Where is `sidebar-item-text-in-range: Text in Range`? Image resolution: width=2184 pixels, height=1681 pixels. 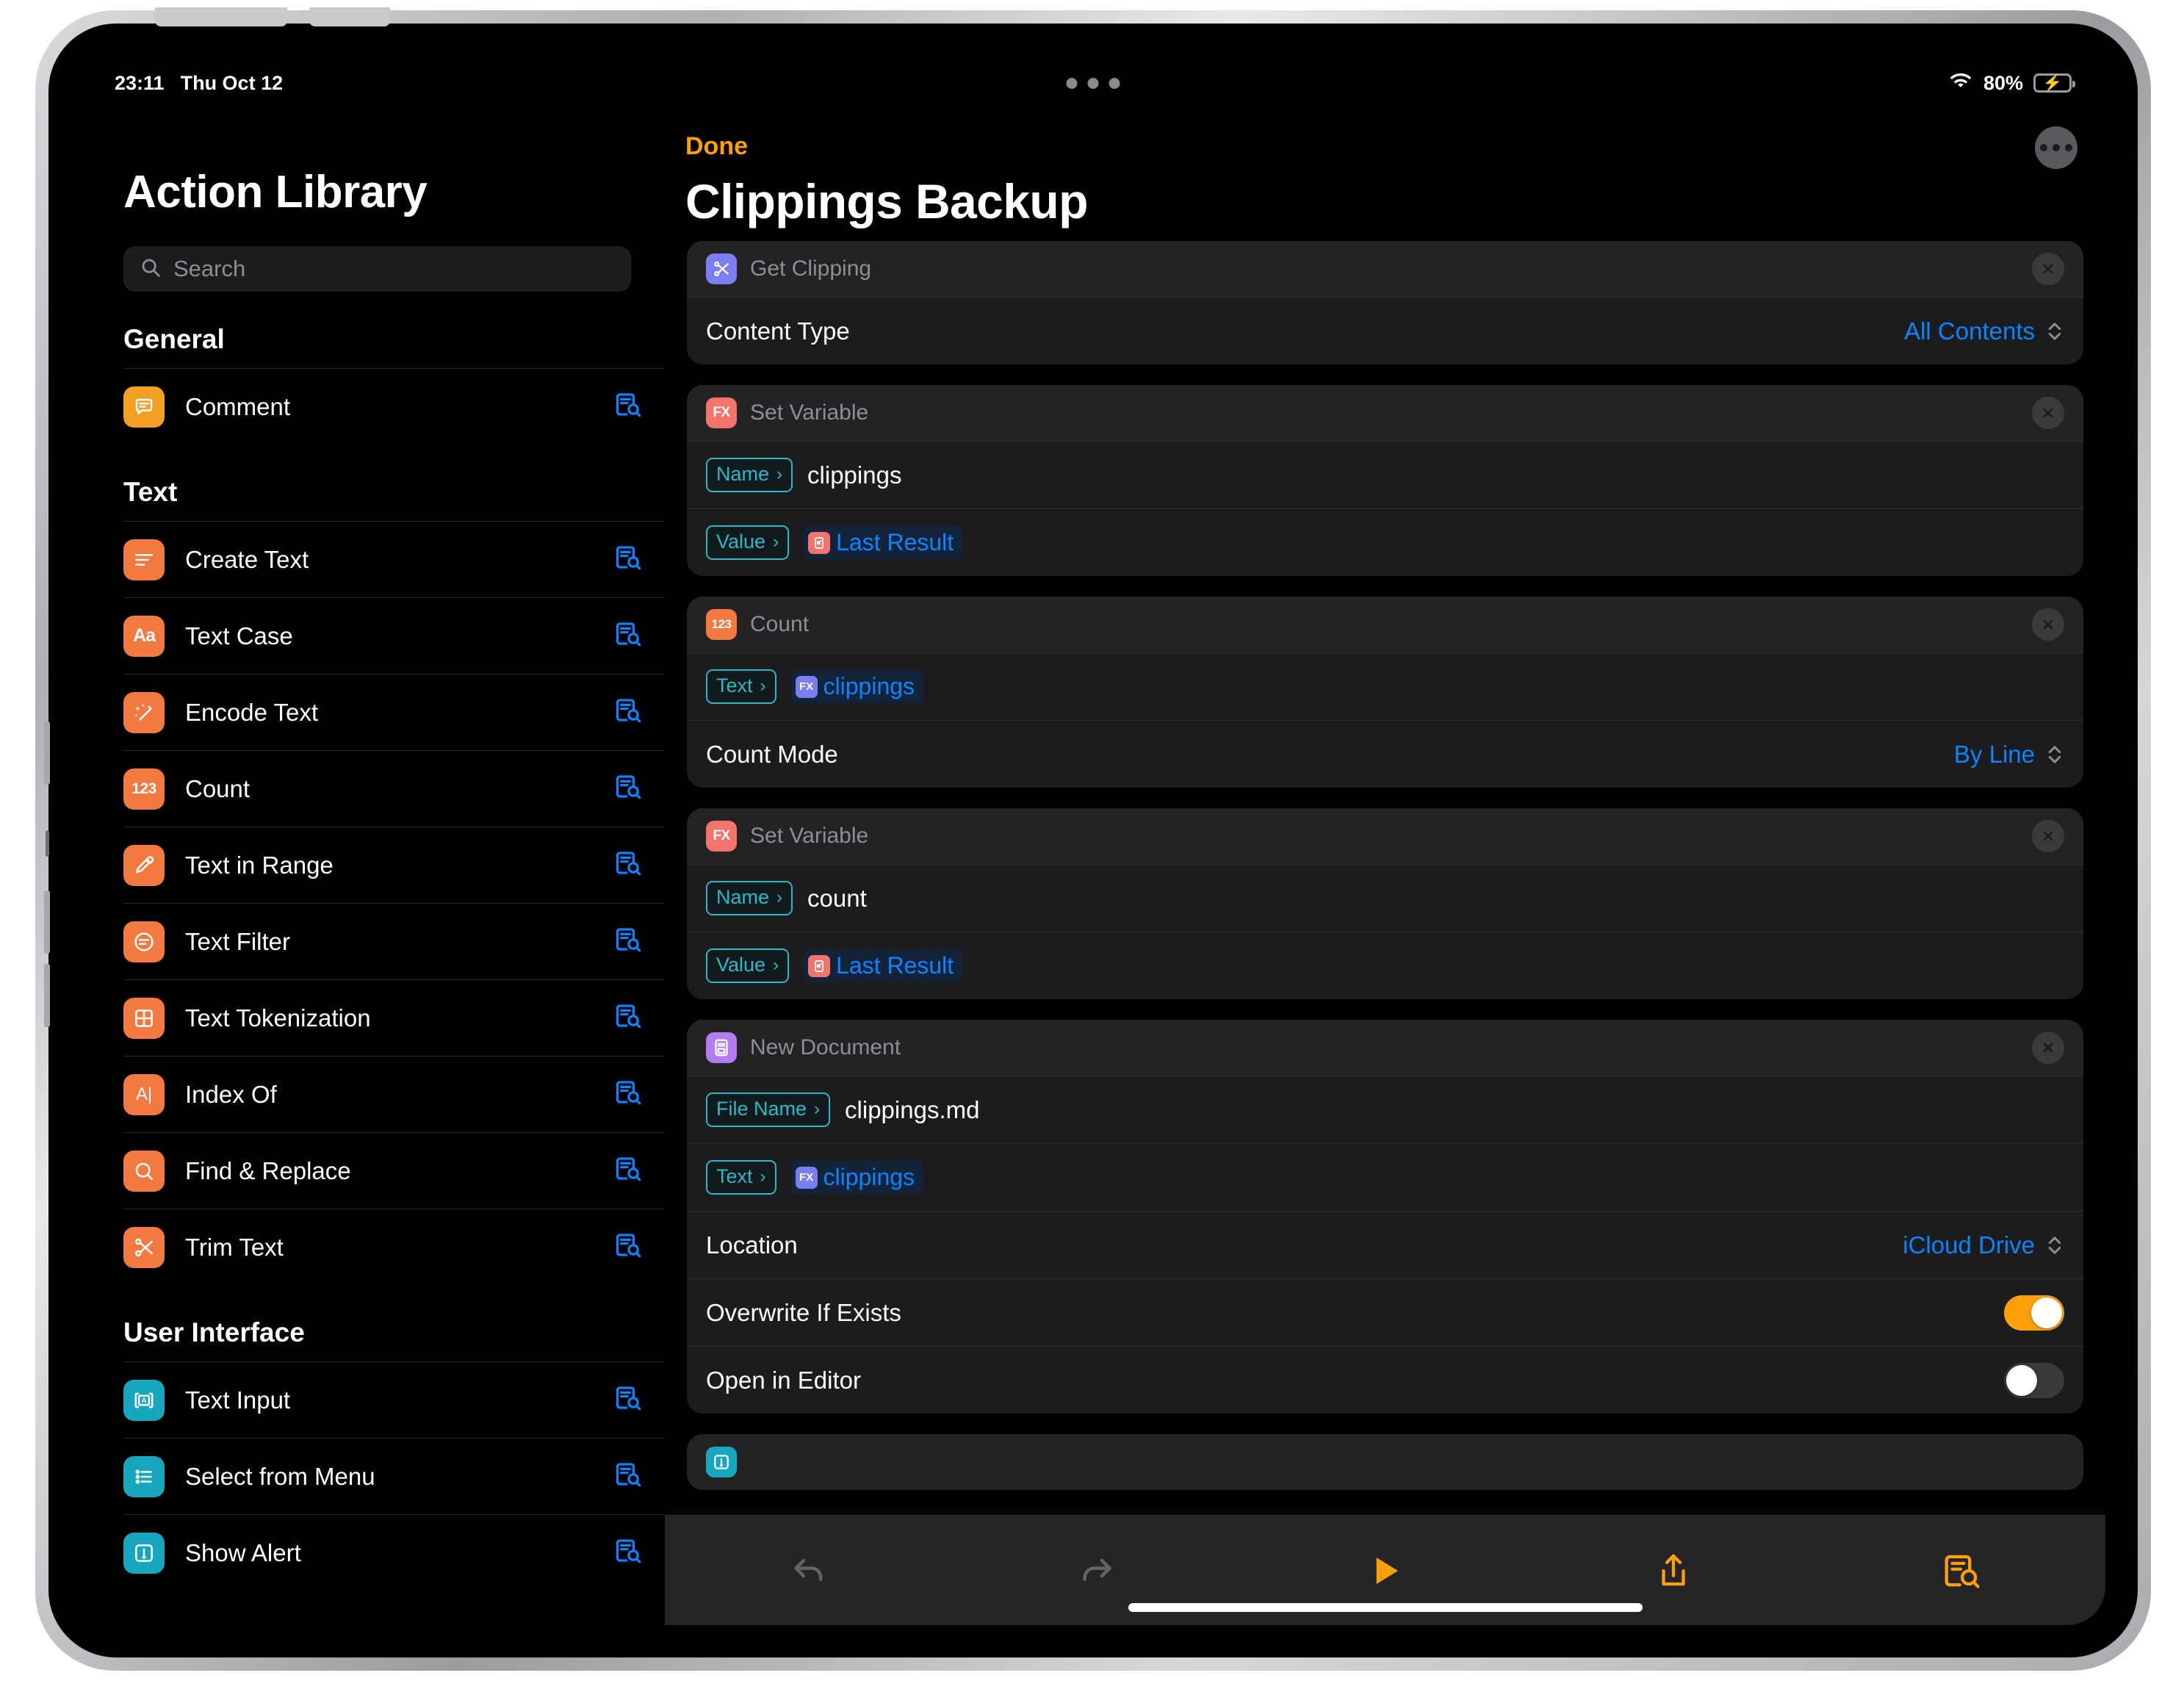 sidebar-item-text-in-range: Text in Range is located at coordinates (394, 865).